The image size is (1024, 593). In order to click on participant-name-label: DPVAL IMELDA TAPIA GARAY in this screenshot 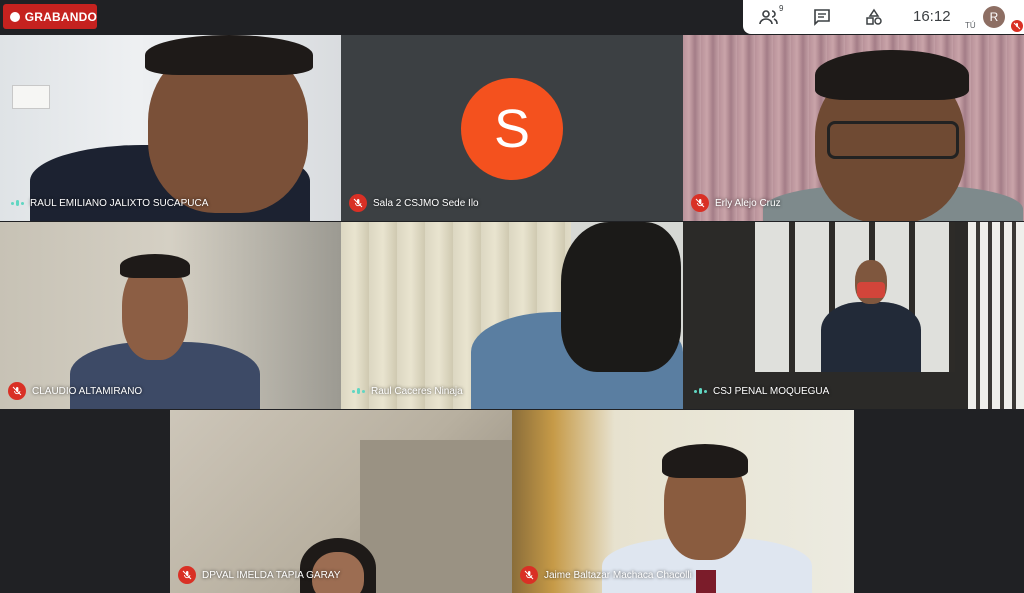, I will do `click(259, 575)`.